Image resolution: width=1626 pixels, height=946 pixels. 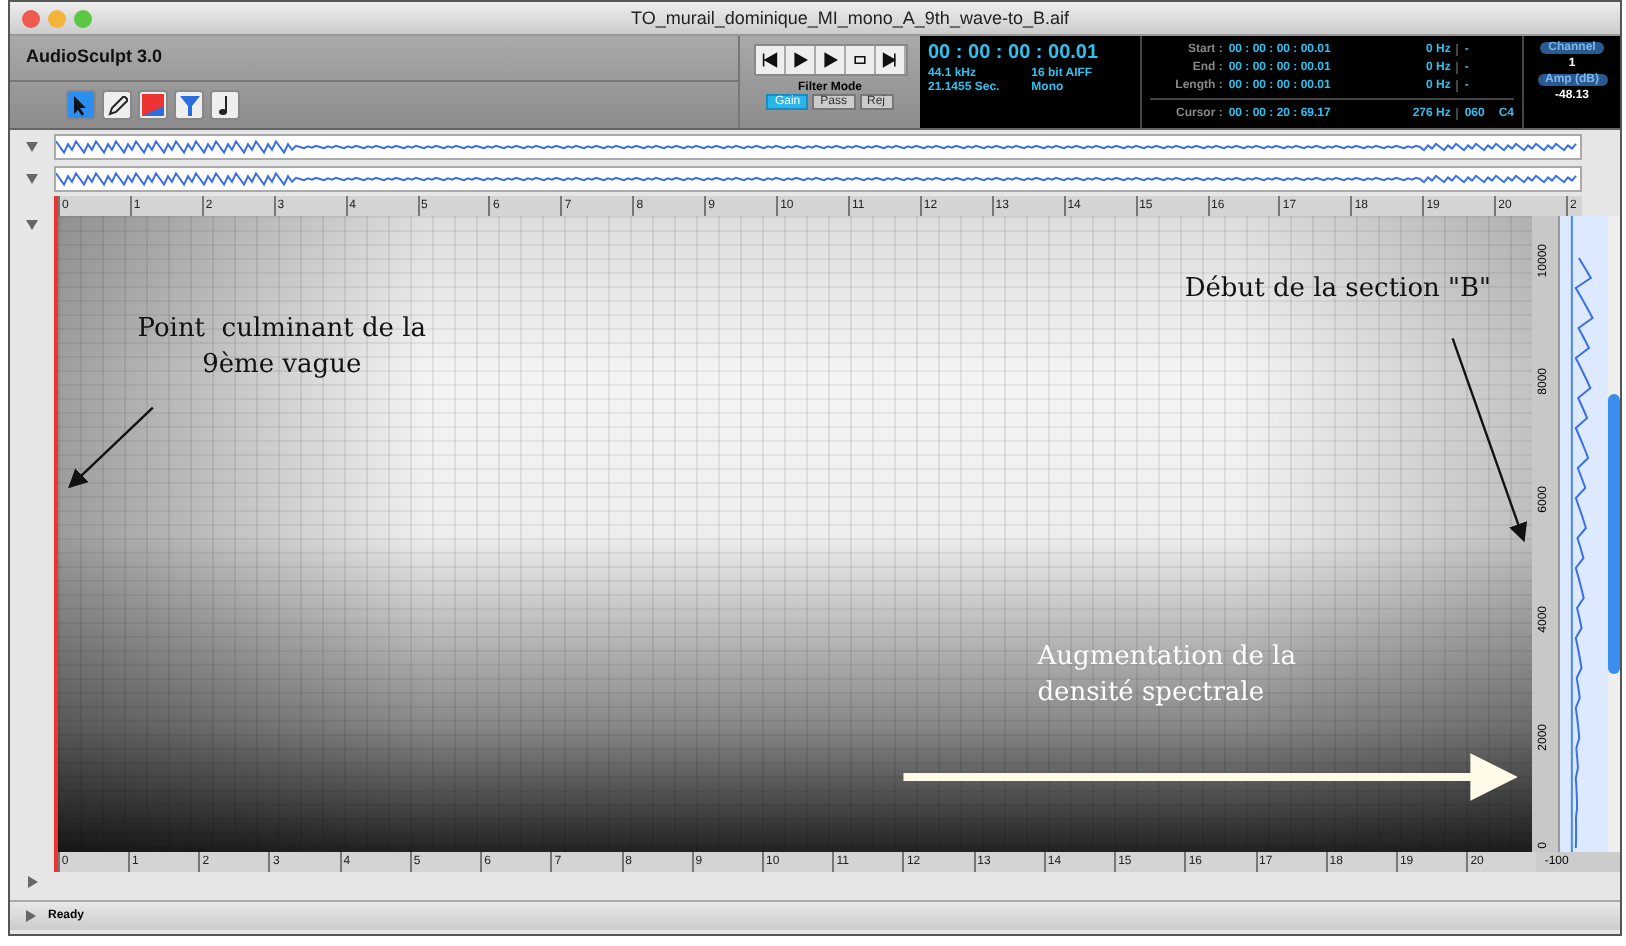 I want to click on close-button, so click(x=31, y=18).